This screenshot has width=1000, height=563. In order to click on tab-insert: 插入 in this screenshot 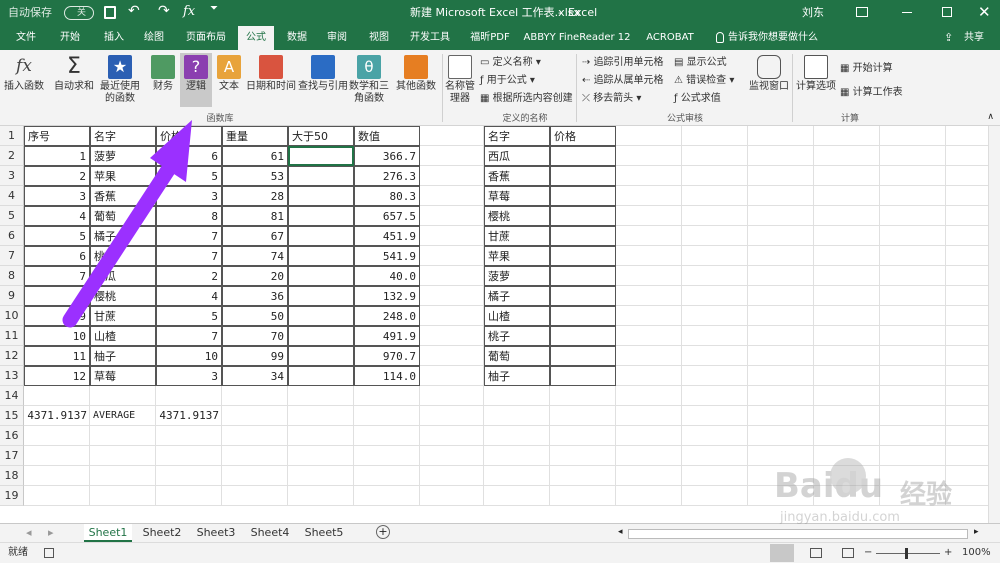, I will do `click(114, 38)`.